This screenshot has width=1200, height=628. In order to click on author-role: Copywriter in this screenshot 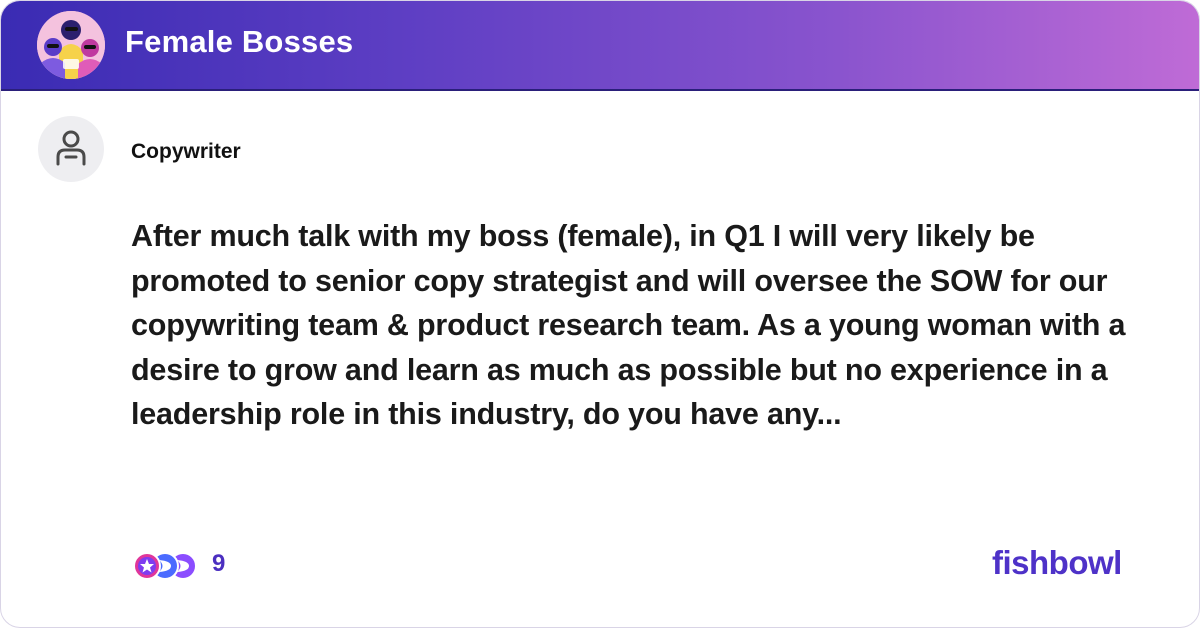, I will do `click(186, 151)`.